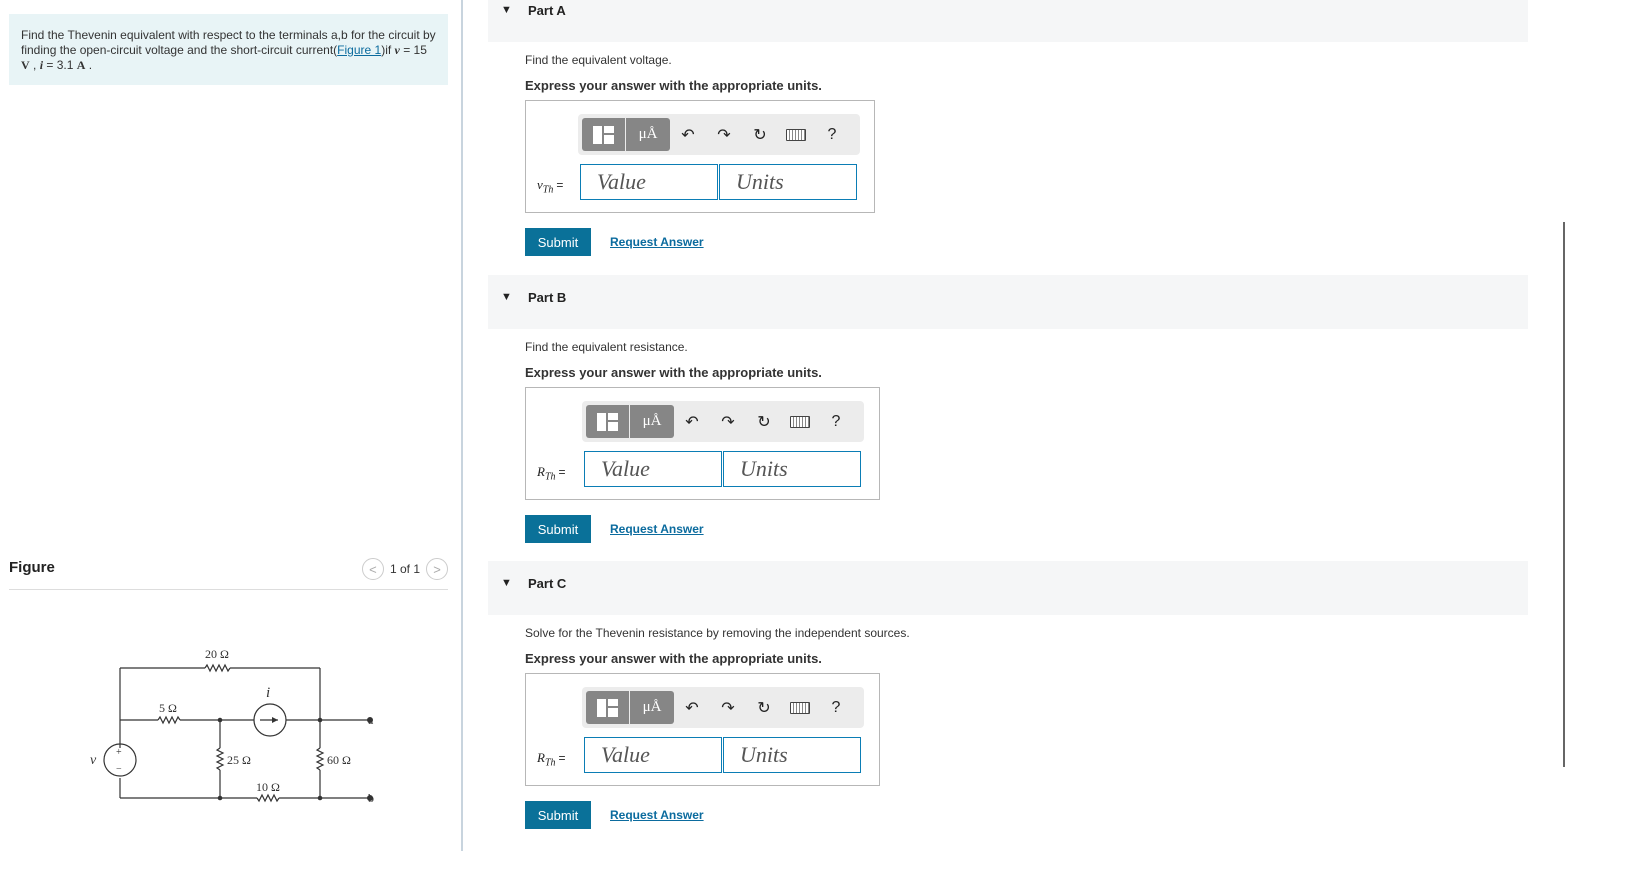 The image size is (1641, 891). Describe the element at coordinates (371, 798) in the screenshot. I see `label-b: b` at that location.